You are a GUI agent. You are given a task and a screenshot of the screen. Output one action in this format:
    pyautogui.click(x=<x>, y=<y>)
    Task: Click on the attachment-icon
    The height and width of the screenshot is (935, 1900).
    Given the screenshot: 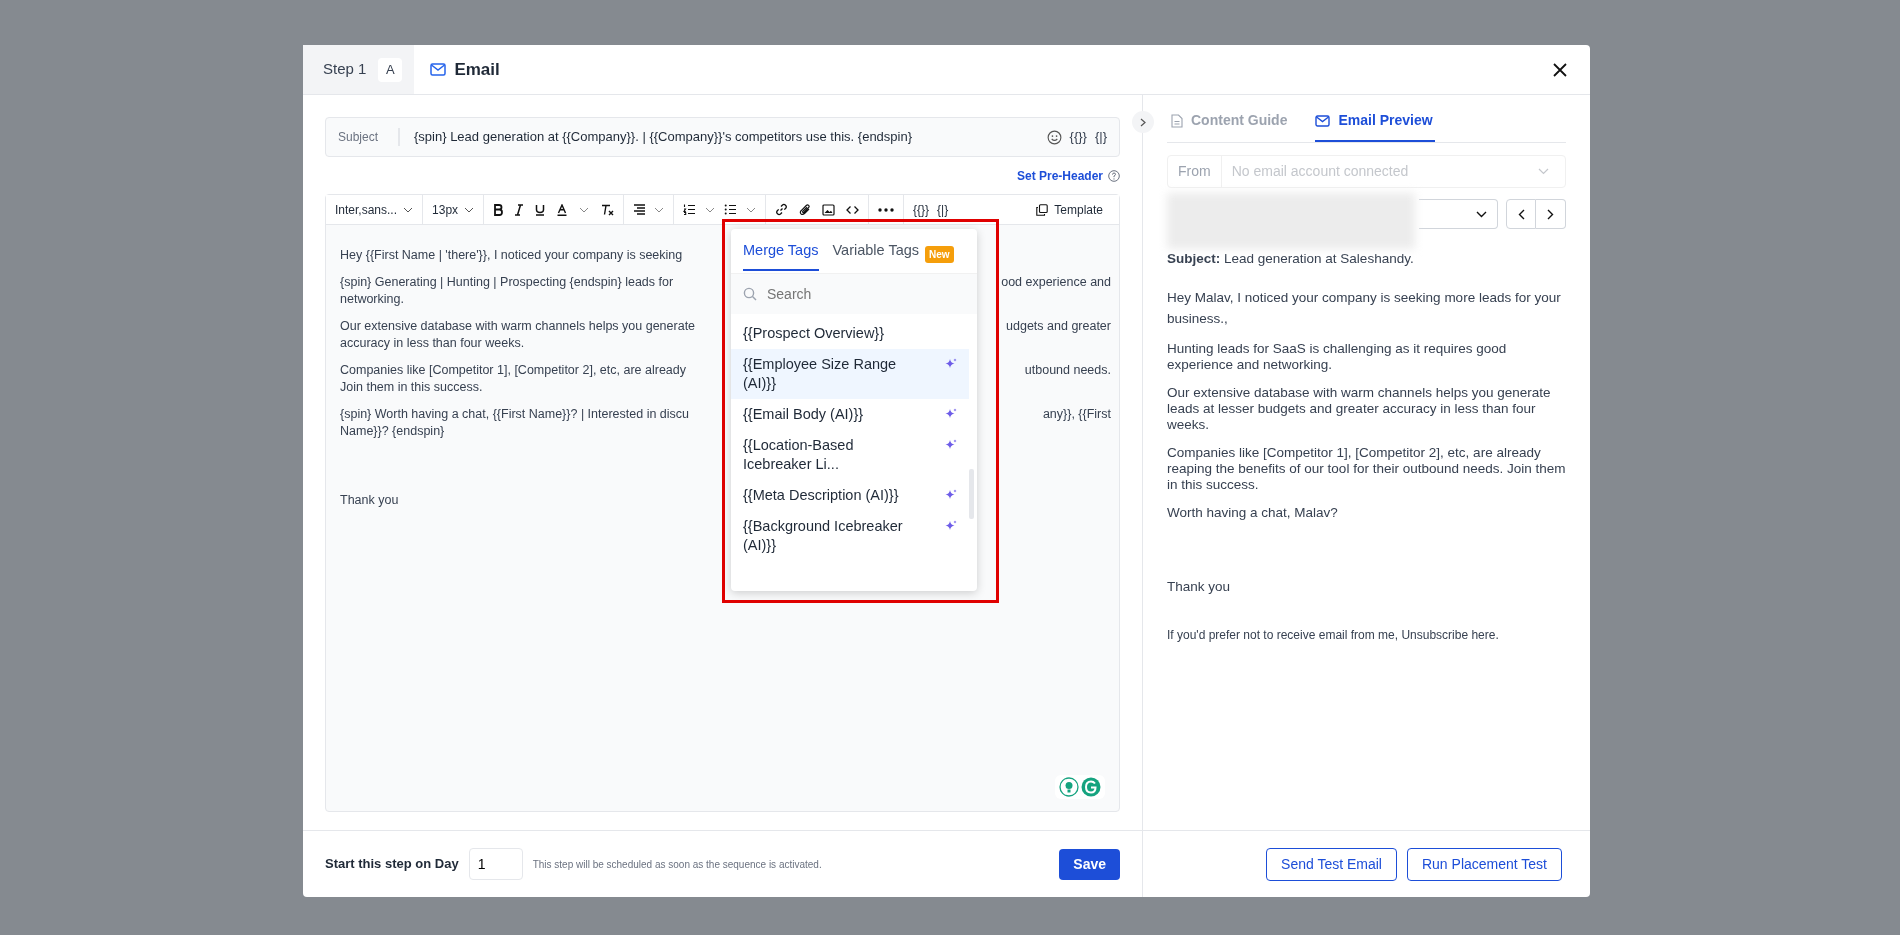 What is the action you would take?
    pyautogui.click(x=805, y=209)
    